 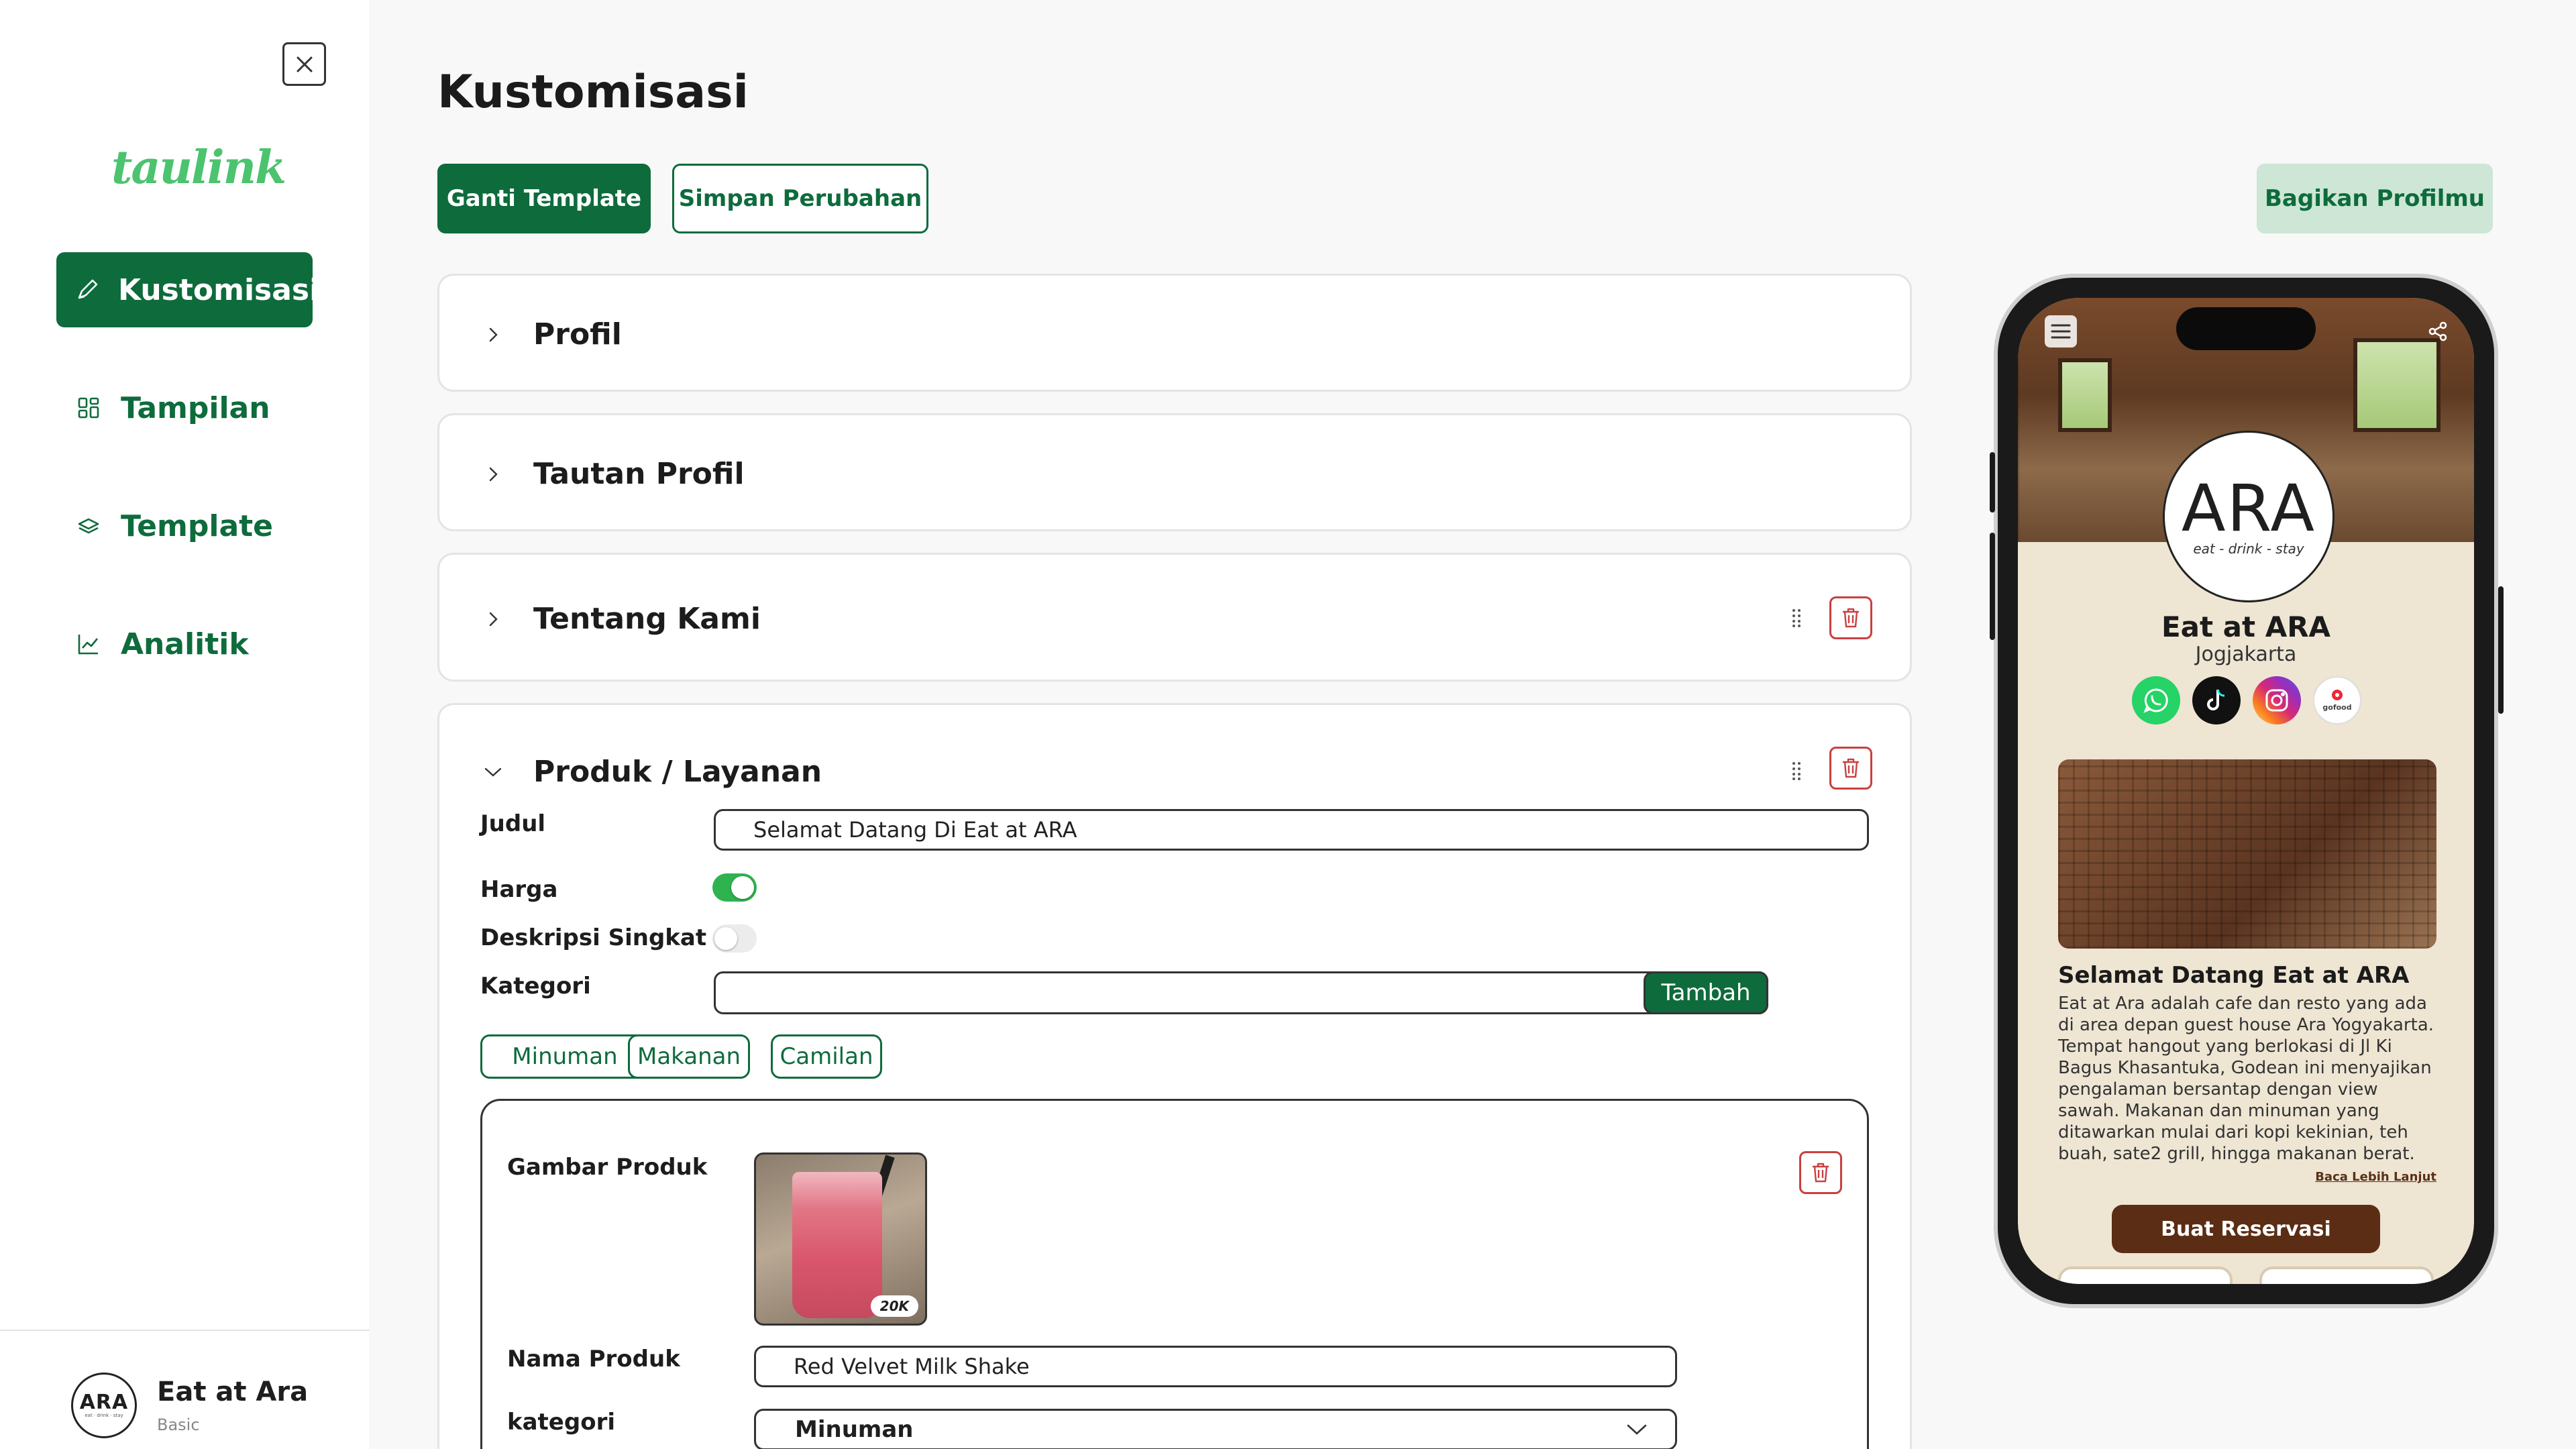 I want to click on sidebar-item-label: Template, so click(x=197, y=525).